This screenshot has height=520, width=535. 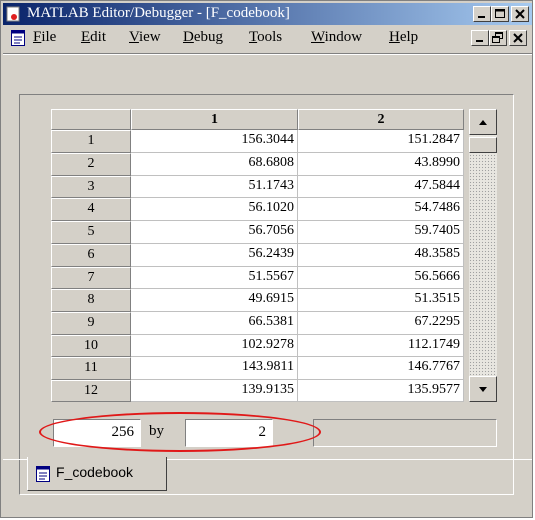 What do you see at coordinates (145, 37) in the screenshot?
I see `menu-view: View` at bounding box center [145, 37].